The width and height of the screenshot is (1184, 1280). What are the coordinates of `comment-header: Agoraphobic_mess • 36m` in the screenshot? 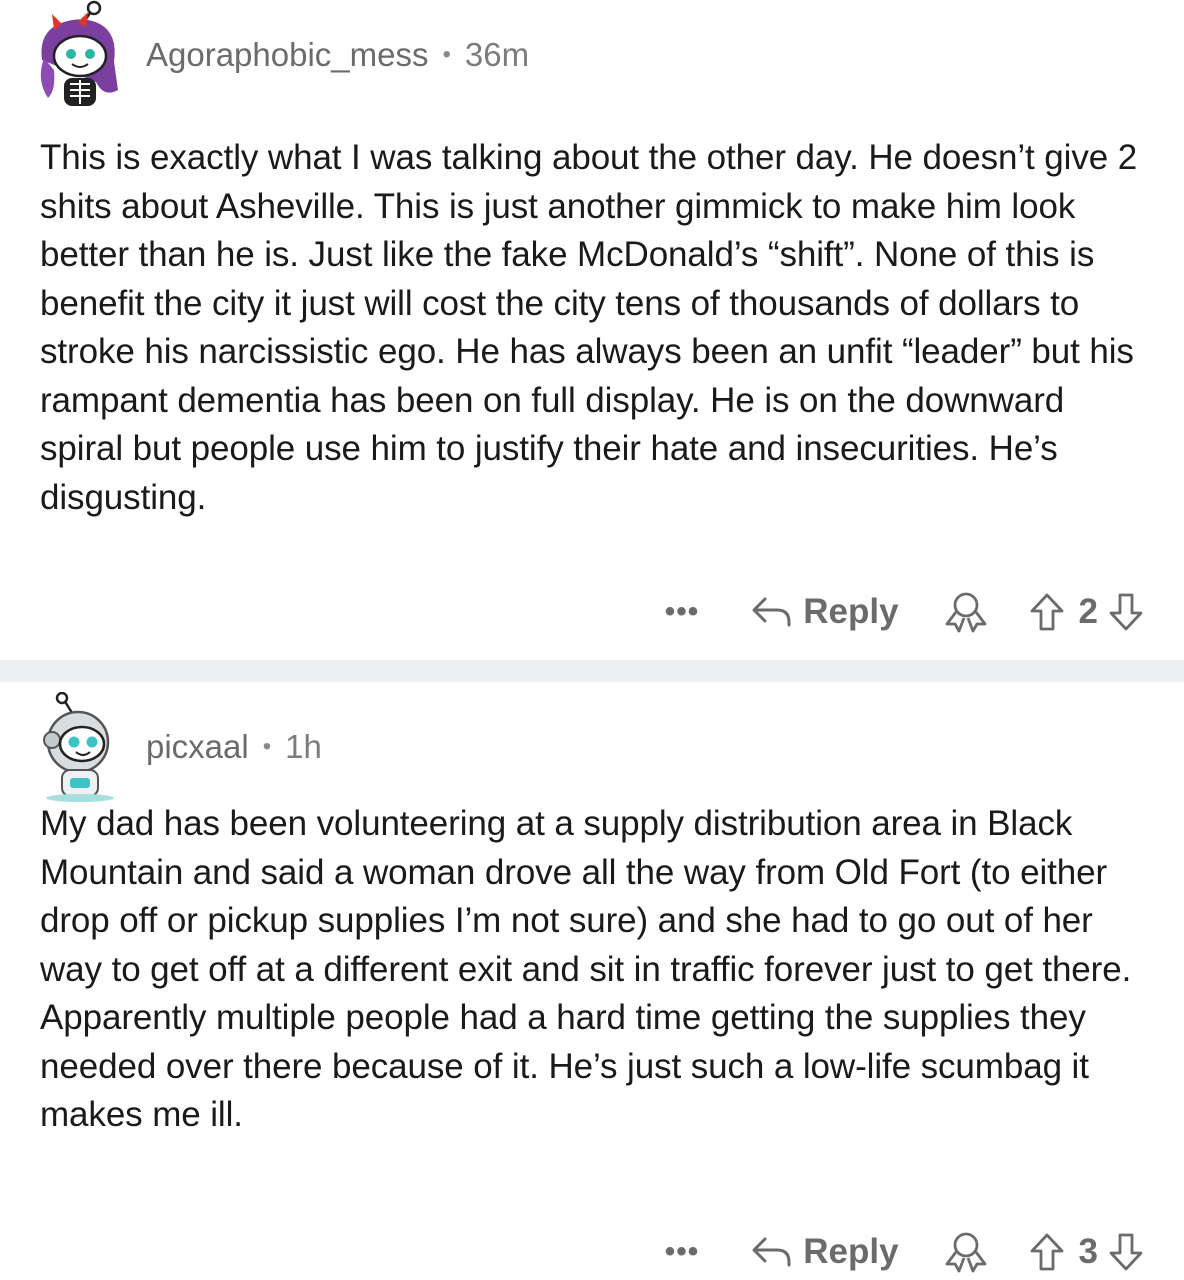 It's located at (281, 55).